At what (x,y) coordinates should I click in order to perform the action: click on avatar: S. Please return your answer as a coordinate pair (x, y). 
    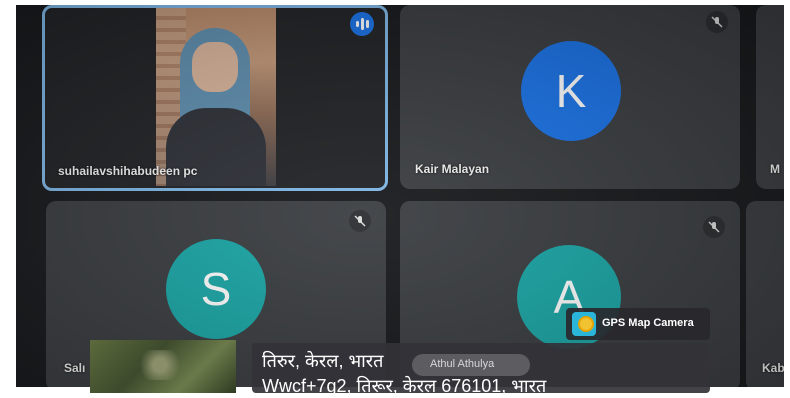
    Looking at the image, I should click on (216, 289).